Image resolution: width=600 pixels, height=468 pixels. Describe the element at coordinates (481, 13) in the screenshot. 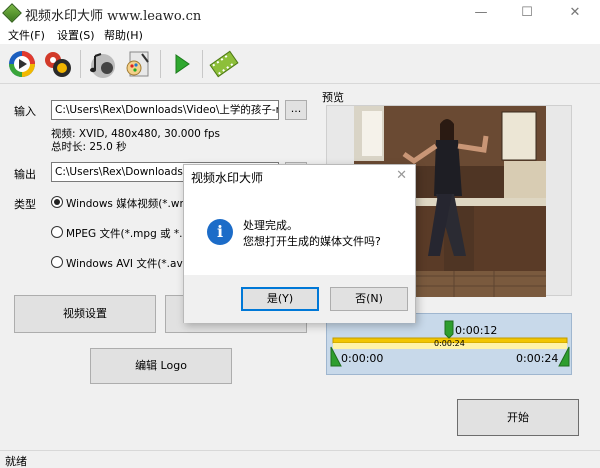

I see `minimize-button: —` at that location.